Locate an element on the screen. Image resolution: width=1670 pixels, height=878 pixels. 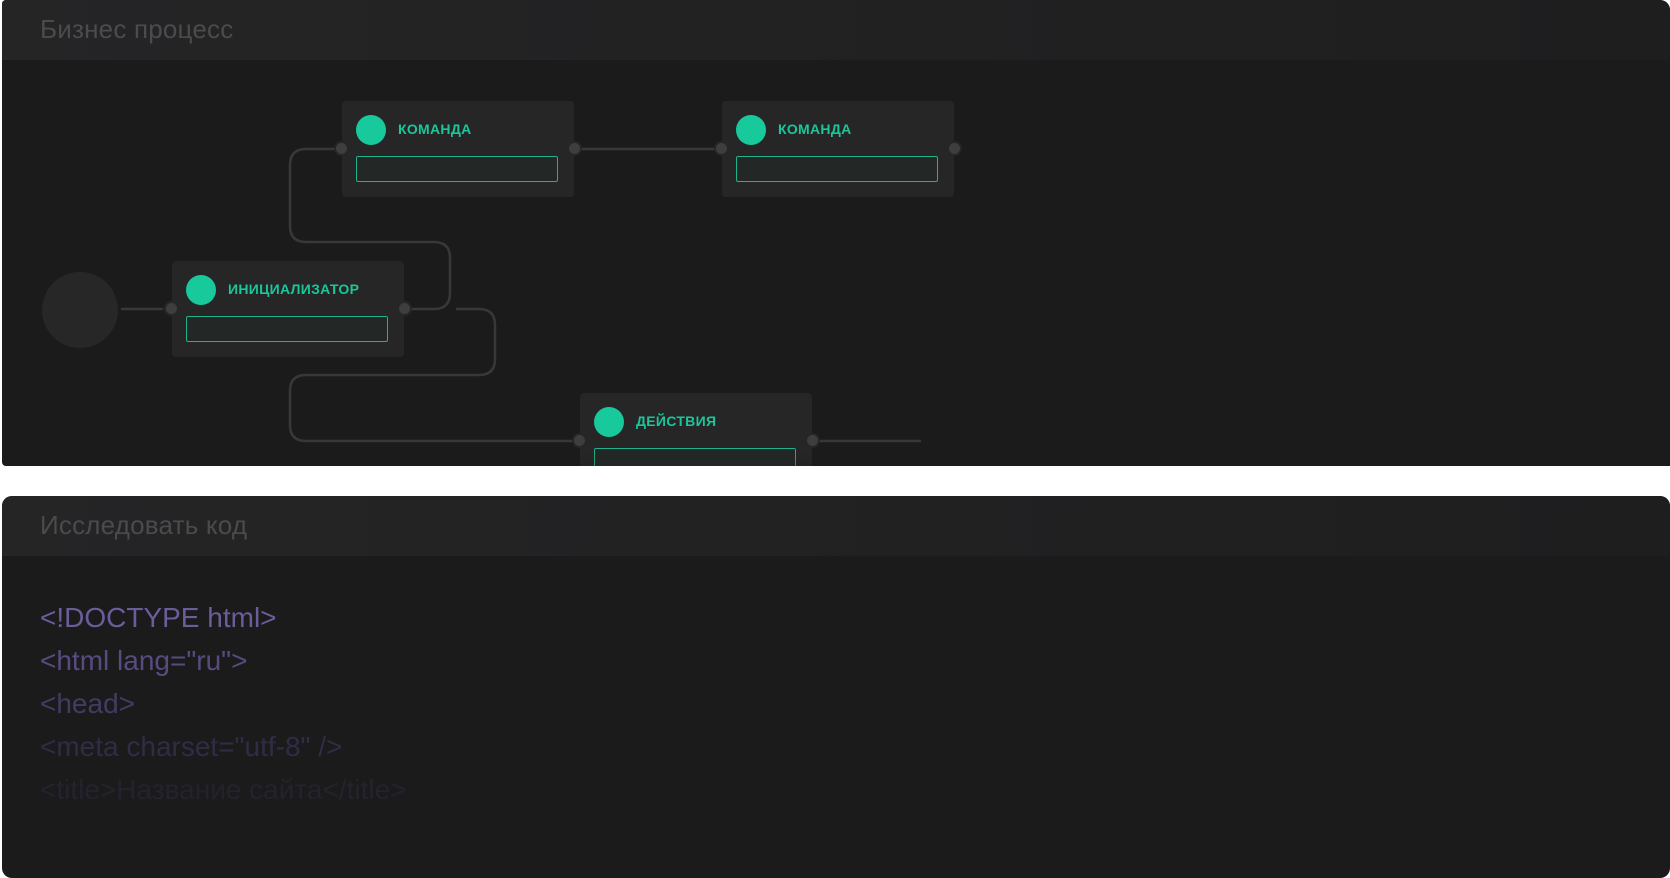
node-command-2: КОМАНДА is located at coordinates (838, 149).